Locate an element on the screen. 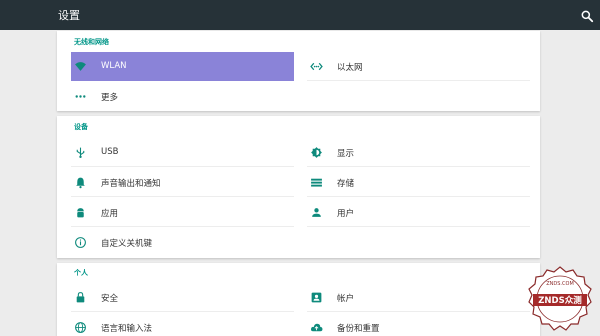  setting-item-apps: 应用 is located at coordinates (182, 212).